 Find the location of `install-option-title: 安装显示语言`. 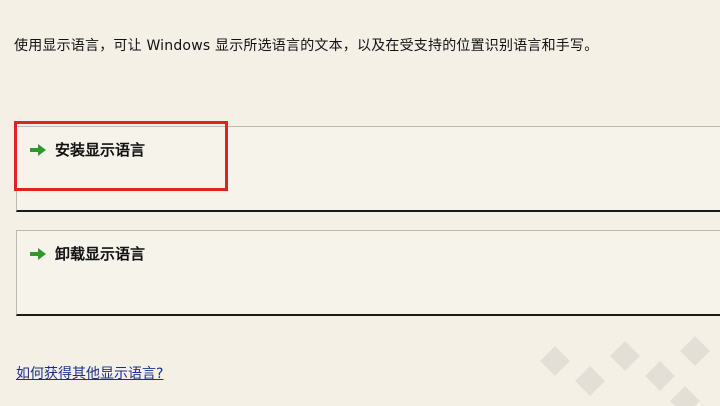

install-option-title: 安装显示语言 is located at coordinates (87, 149).